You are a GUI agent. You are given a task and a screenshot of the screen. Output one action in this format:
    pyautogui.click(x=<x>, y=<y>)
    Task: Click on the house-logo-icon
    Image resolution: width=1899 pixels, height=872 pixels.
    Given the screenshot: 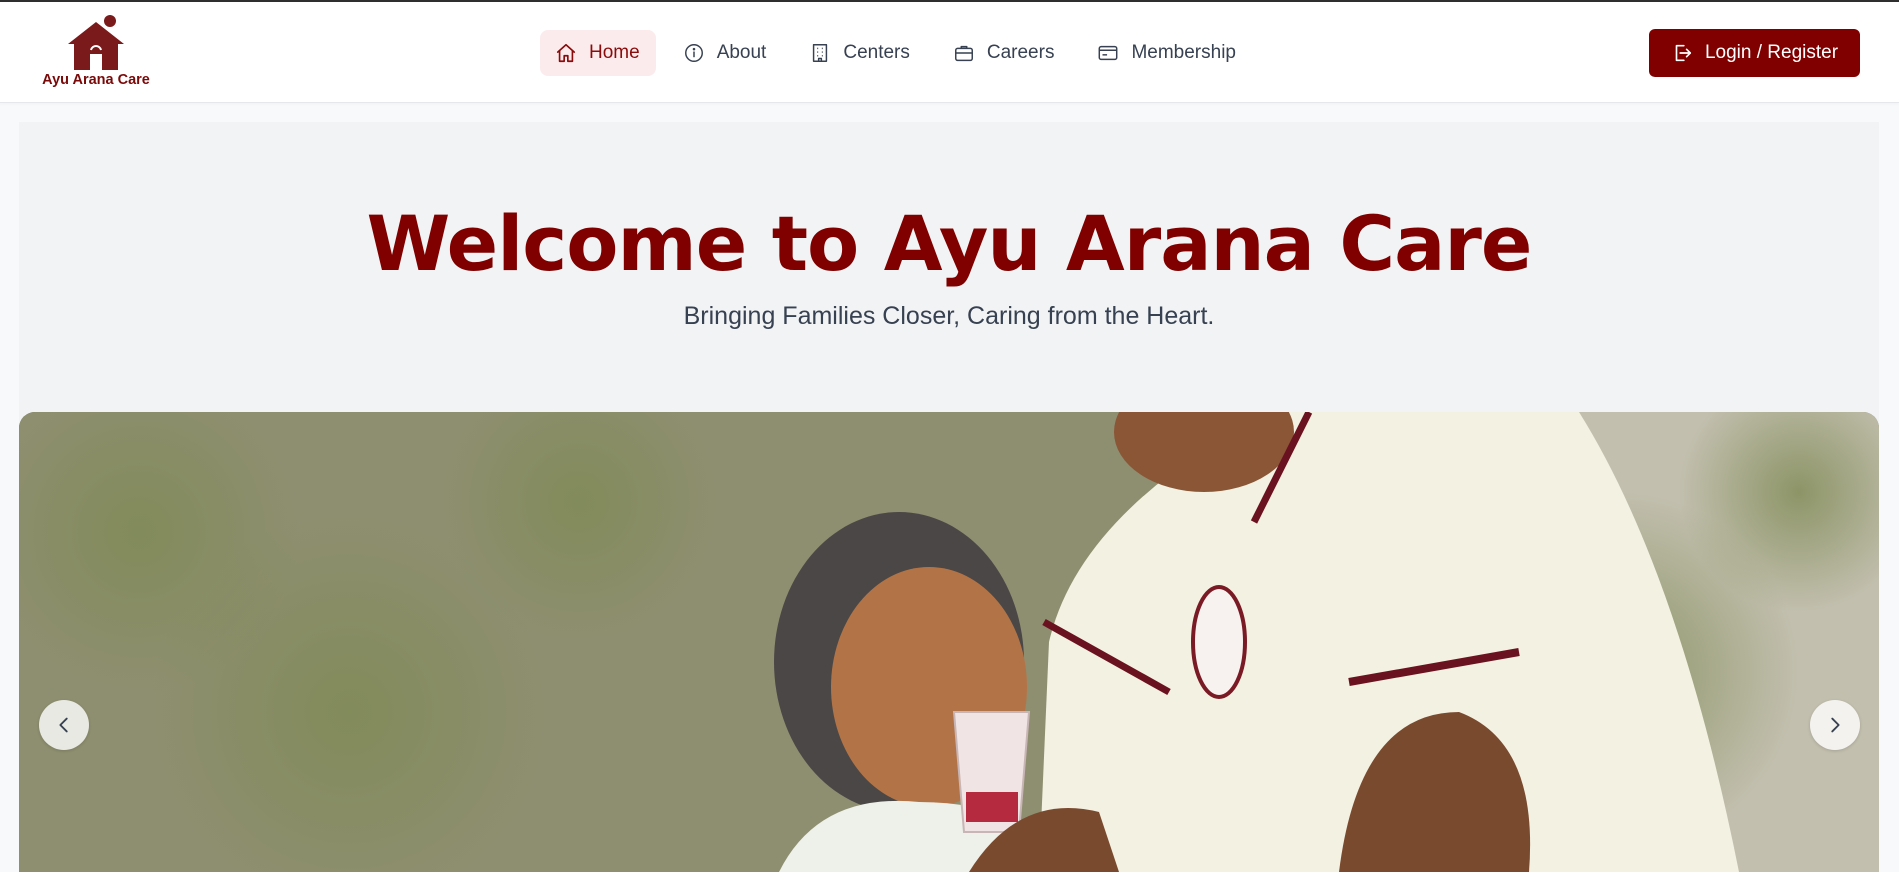 What is the action you would take?
    pyautogui.click(x=96, y=42)
    